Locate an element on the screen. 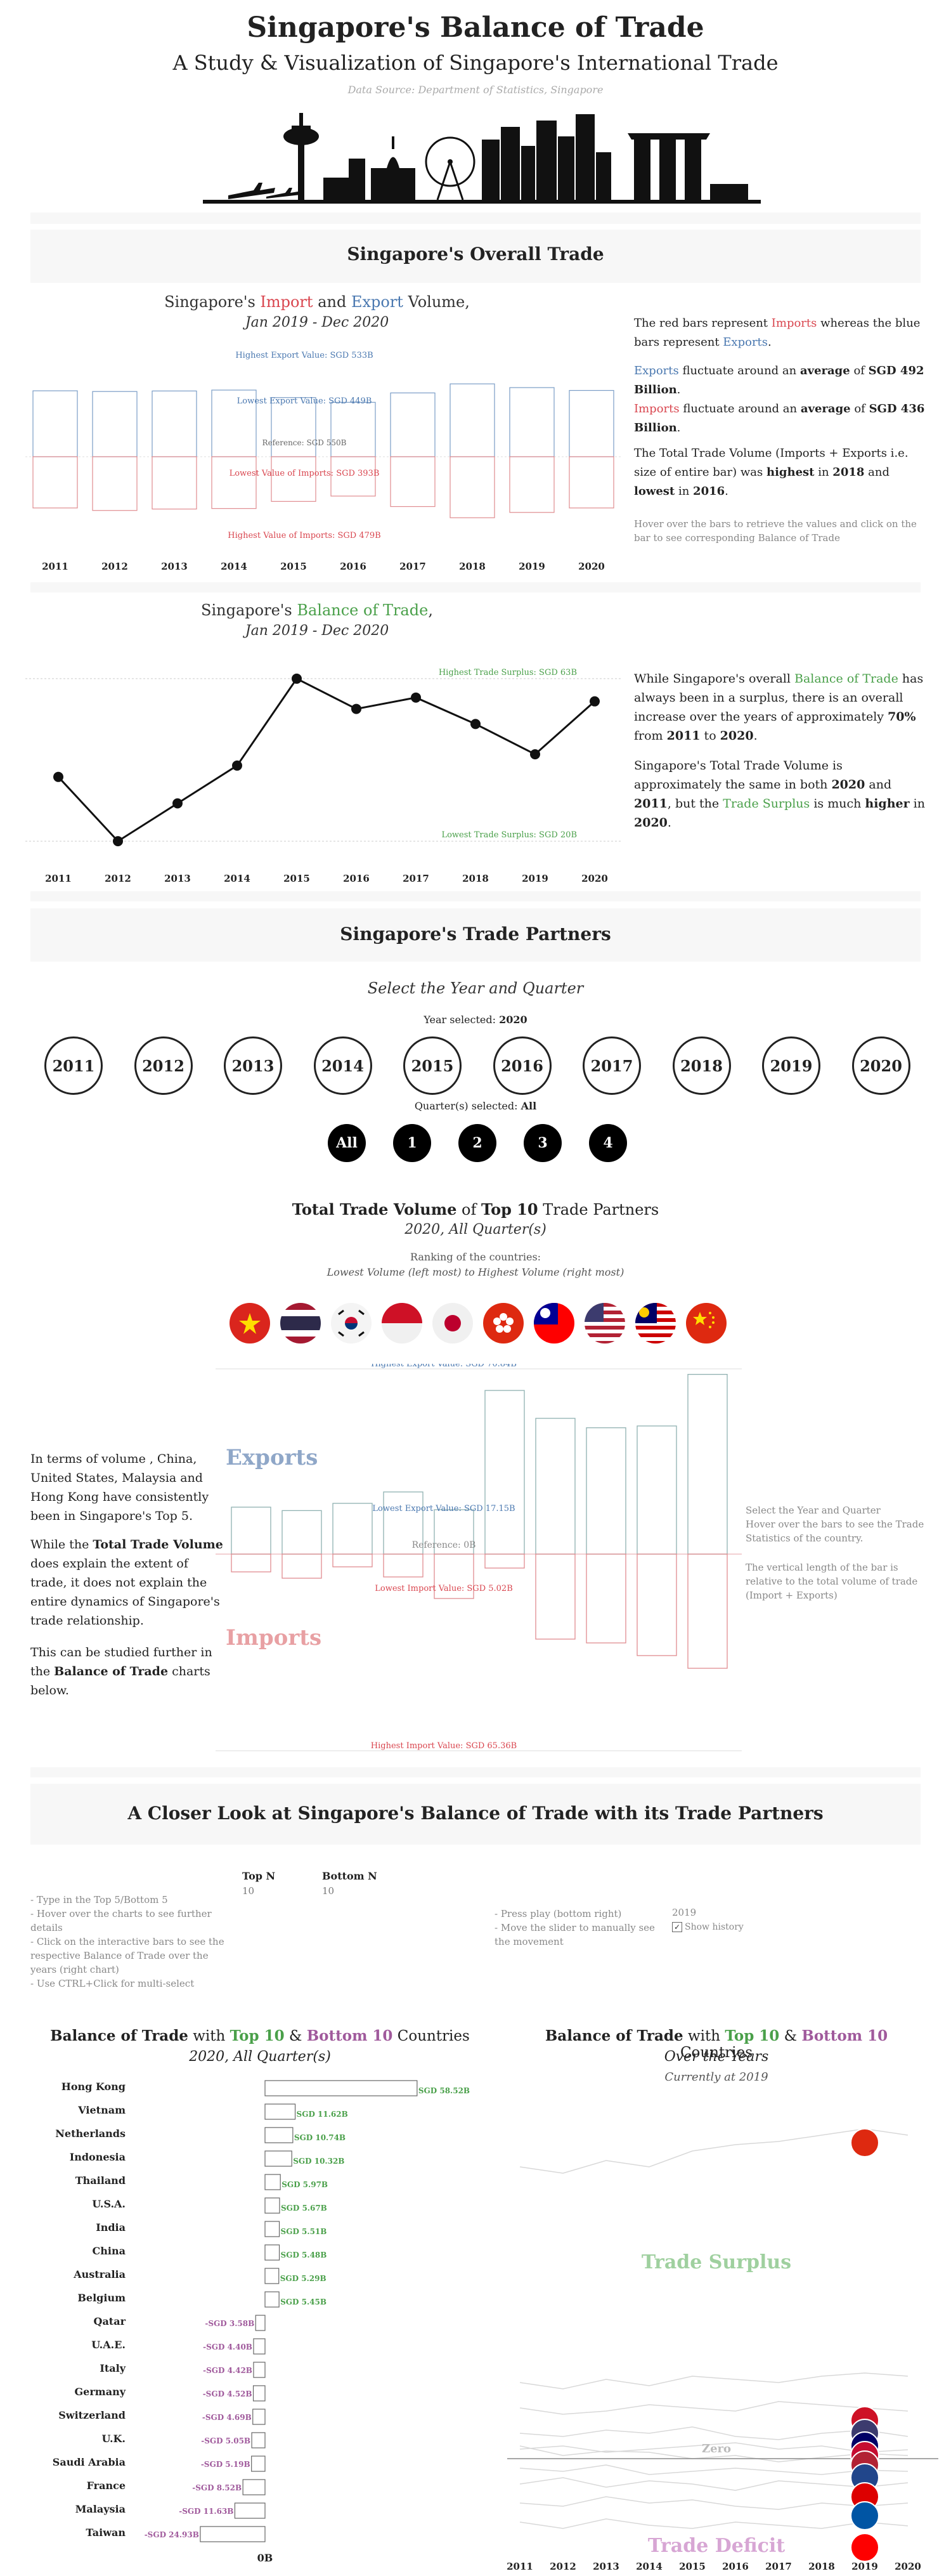  country-label: Hong Kong is located at coordinates (93, 2087).